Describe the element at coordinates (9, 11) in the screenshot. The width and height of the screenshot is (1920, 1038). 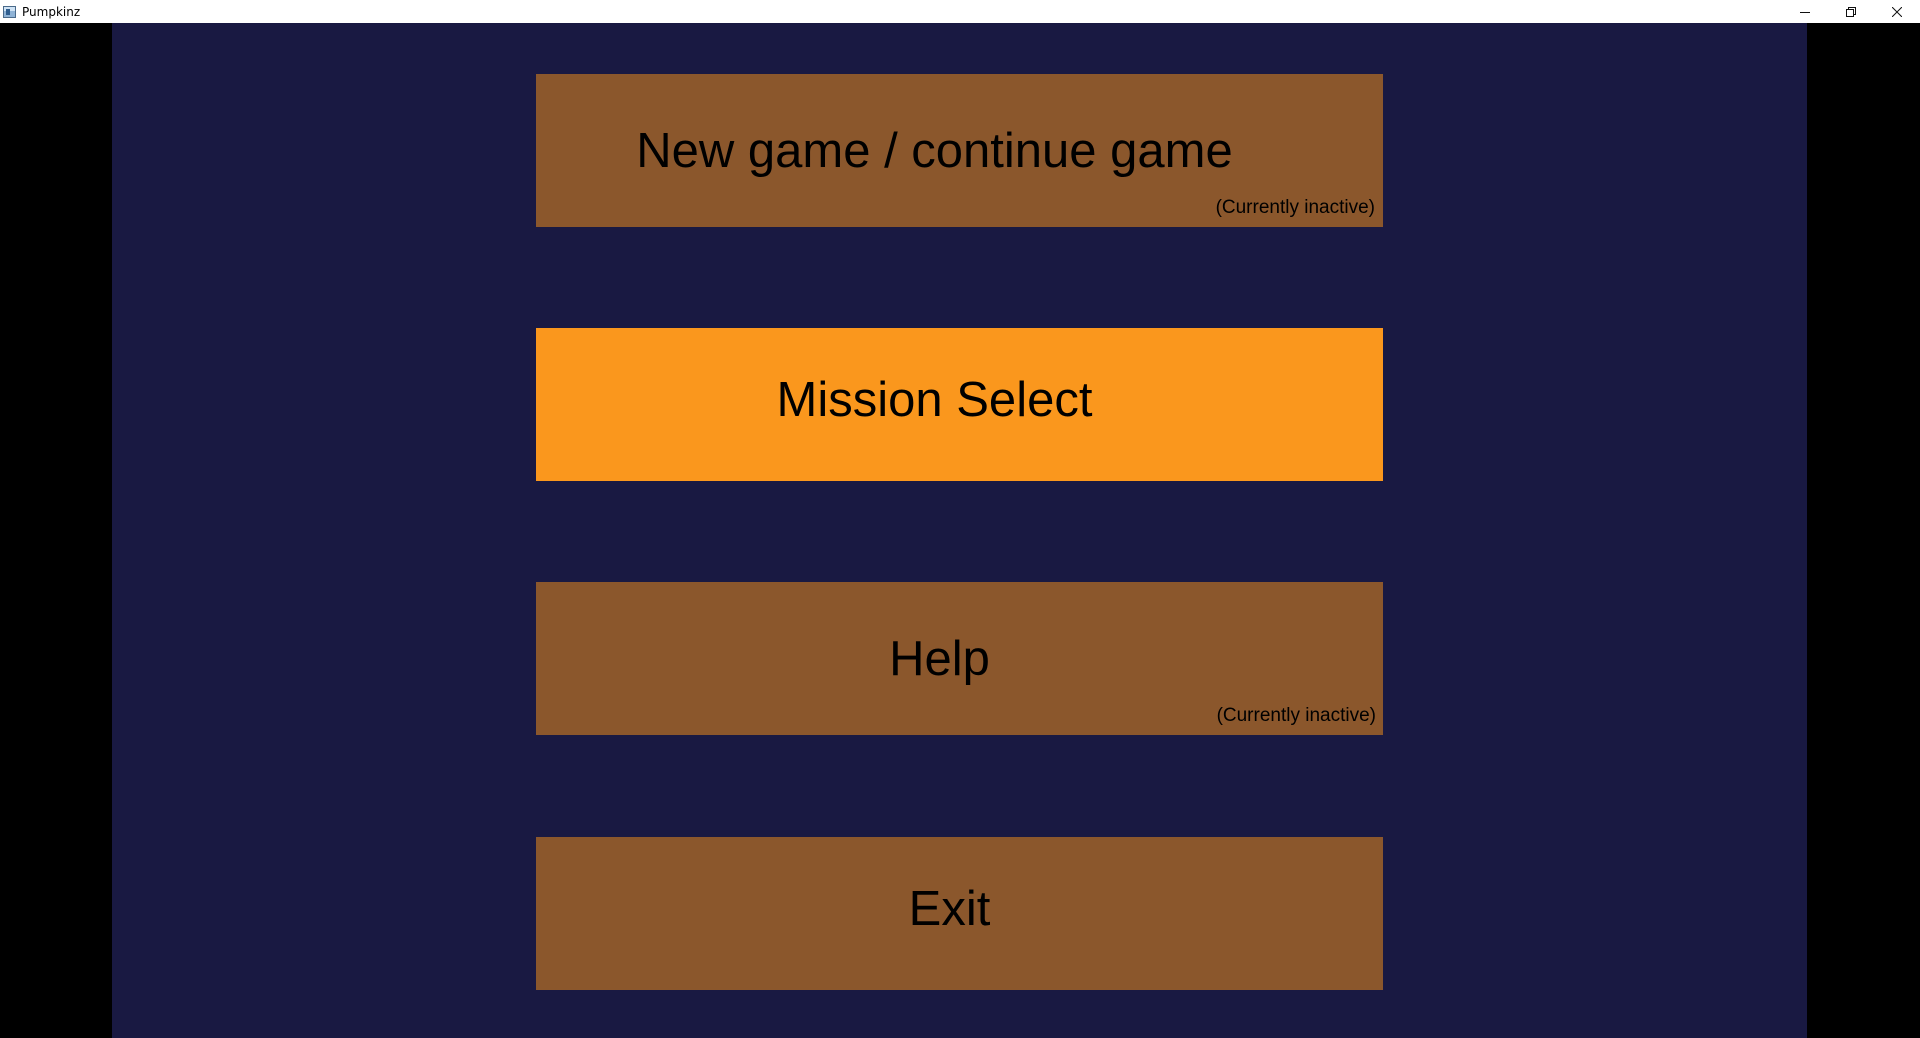
I see `app-icon` at that location.